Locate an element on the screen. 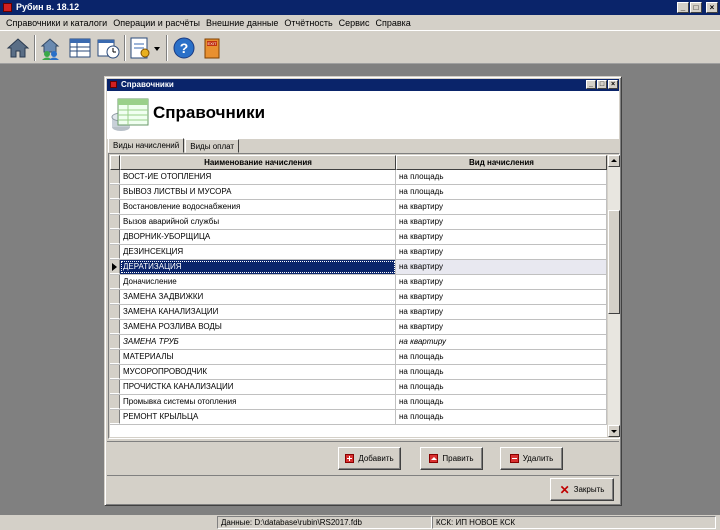 This screenshot has height=530, width=720. delete-button: Удалить is located at coordinates (531, 458).